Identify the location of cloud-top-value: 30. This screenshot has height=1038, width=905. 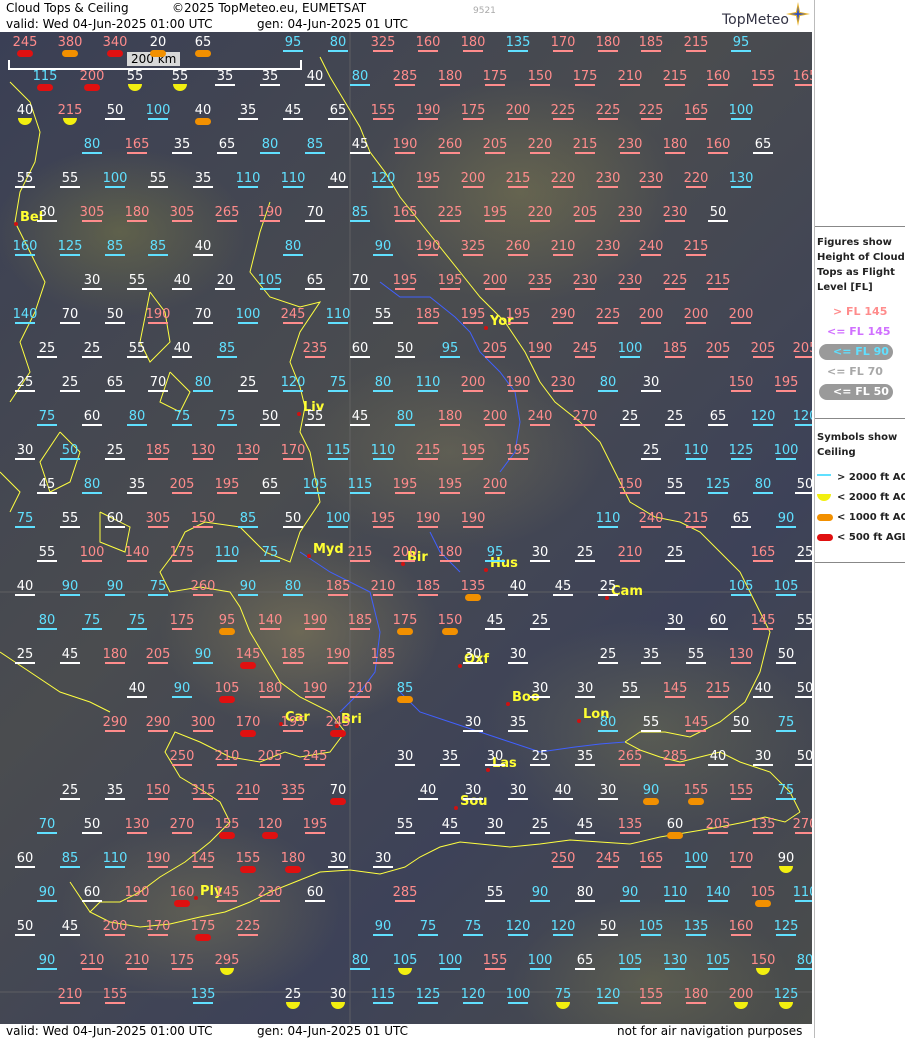
(495, 756).